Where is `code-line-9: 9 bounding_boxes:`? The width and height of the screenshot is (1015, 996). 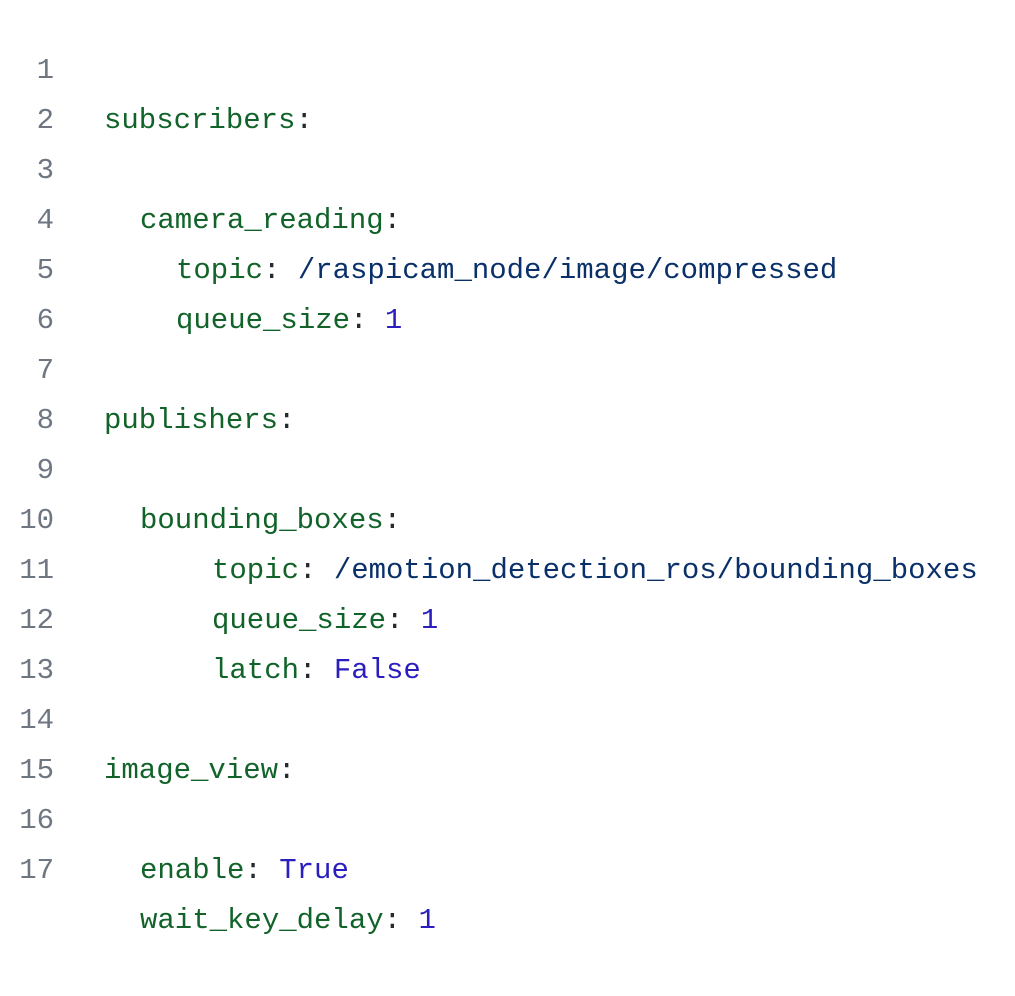 code-line-9: 9 bounding_boxes: is located at coordinates (507, 466).